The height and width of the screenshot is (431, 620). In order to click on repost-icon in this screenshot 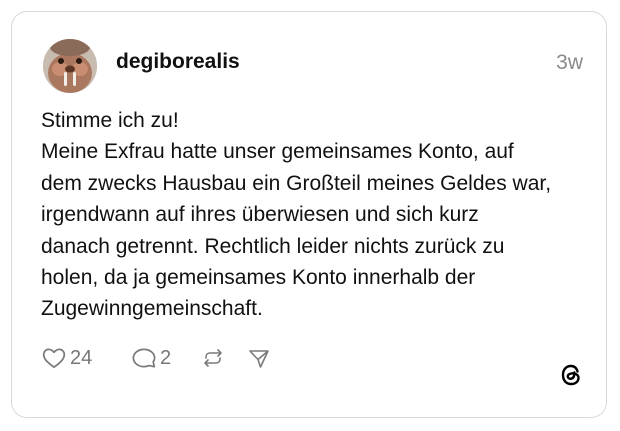, I will do `click(213, 358)`.